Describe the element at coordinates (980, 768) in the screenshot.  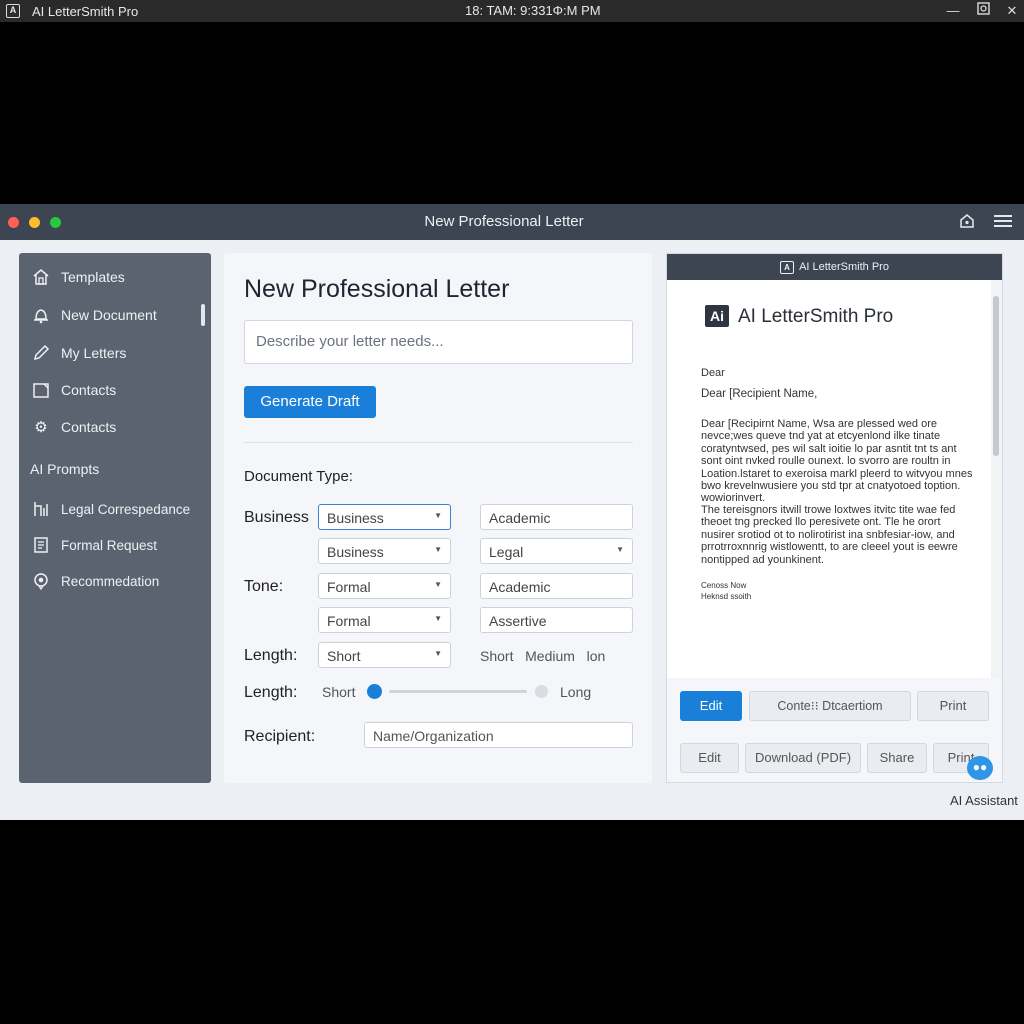
I see `chat-bubble-icon: ●●` at that location.